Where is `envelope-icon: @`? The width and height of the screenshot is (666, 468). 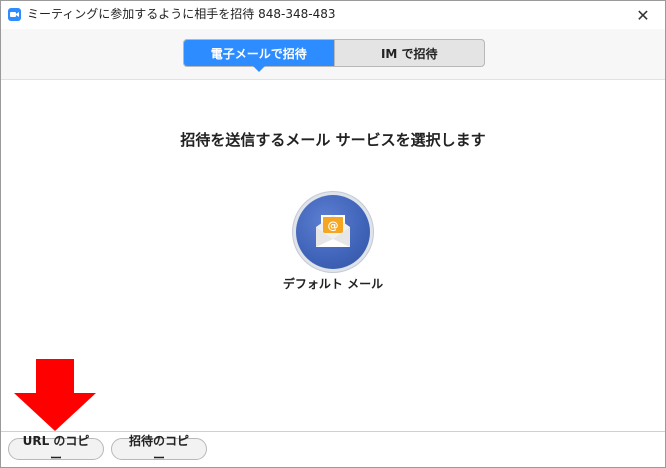
envelope-icon: @ is located at coordinates (333, 231).